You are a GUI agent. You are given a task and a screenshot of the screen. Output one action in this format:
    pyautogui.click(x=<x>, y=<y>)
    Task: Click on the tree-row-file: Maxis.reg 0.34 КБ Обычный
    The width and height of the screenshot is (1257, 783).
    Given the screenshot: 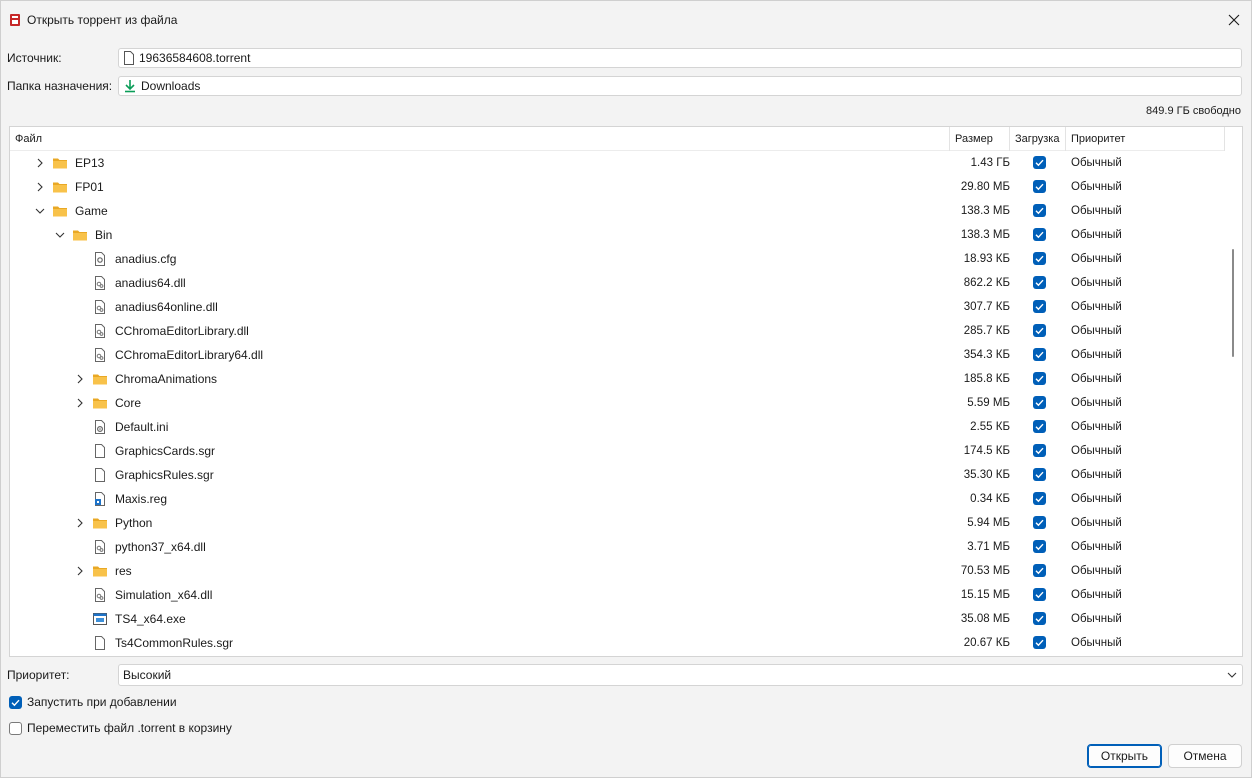 What is the action you would take?
    pyautogui.click(x=617, y=499)
    